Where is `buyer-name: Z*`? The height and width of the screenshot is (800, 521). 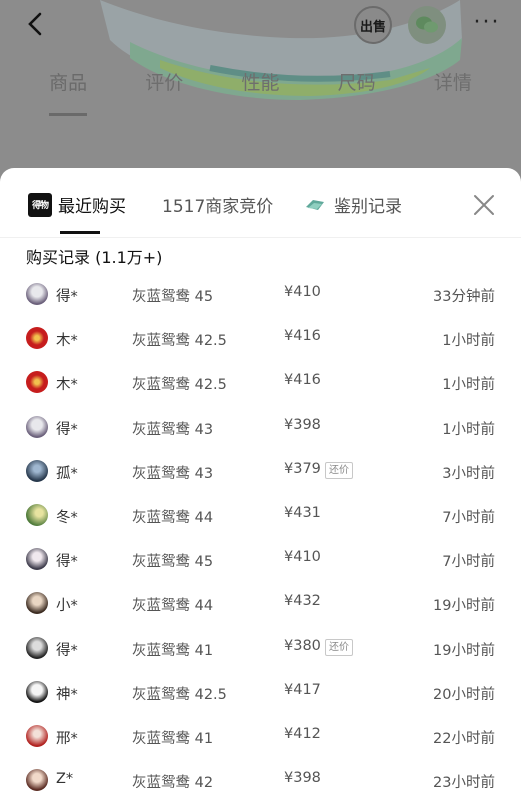
buyer-name: Z* is located at coordinates (65, 779).